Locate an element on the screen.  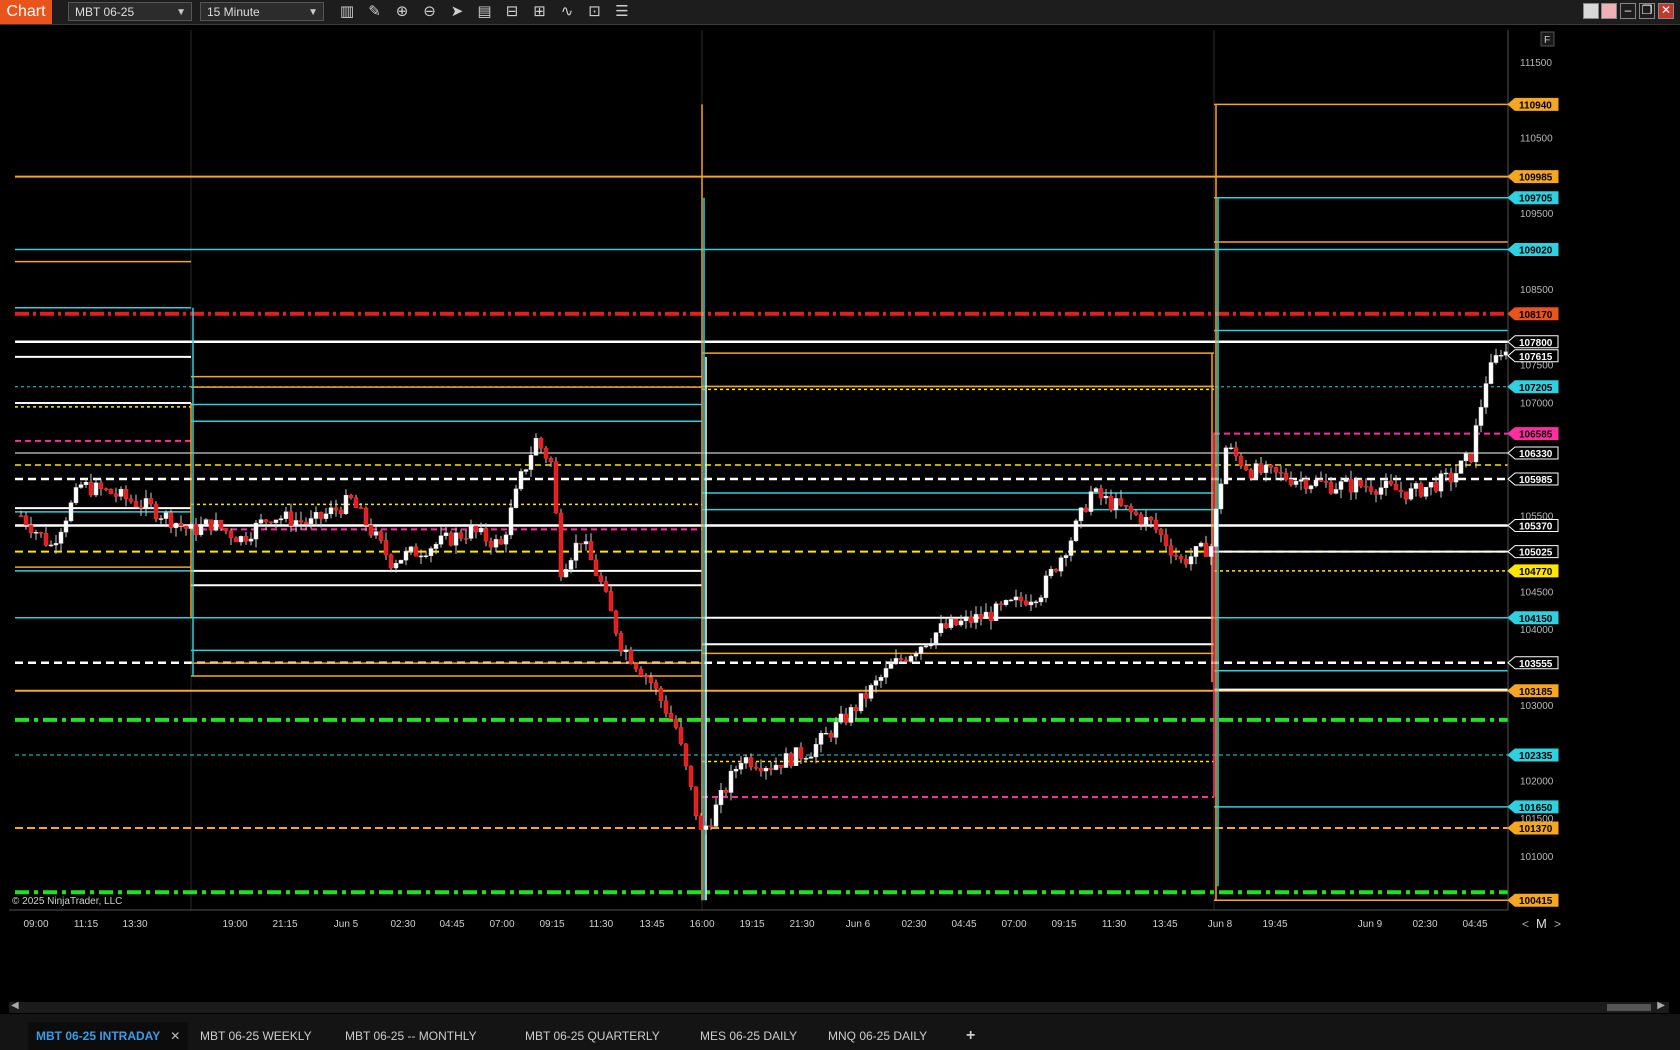
pencil-icon: ✎ is located at coordinates (375, 12).